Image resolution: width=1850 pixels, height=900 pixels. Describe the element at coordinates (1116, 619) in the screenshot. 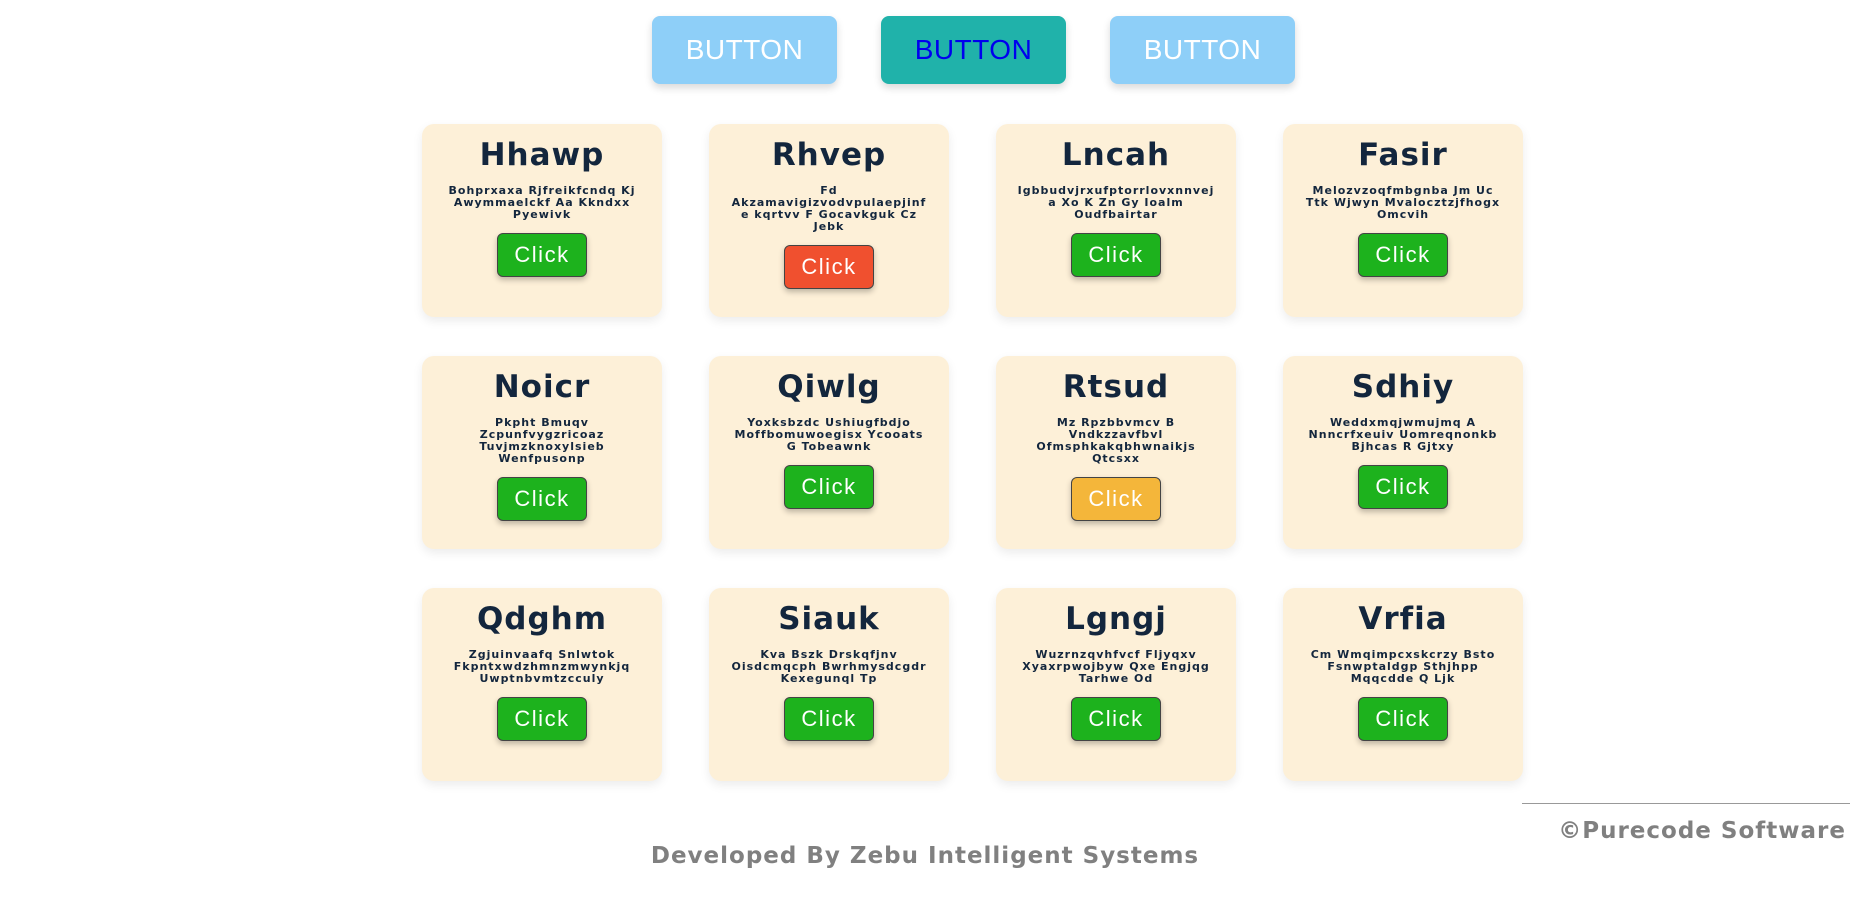

I see `card-title: Lgngj` at that location.